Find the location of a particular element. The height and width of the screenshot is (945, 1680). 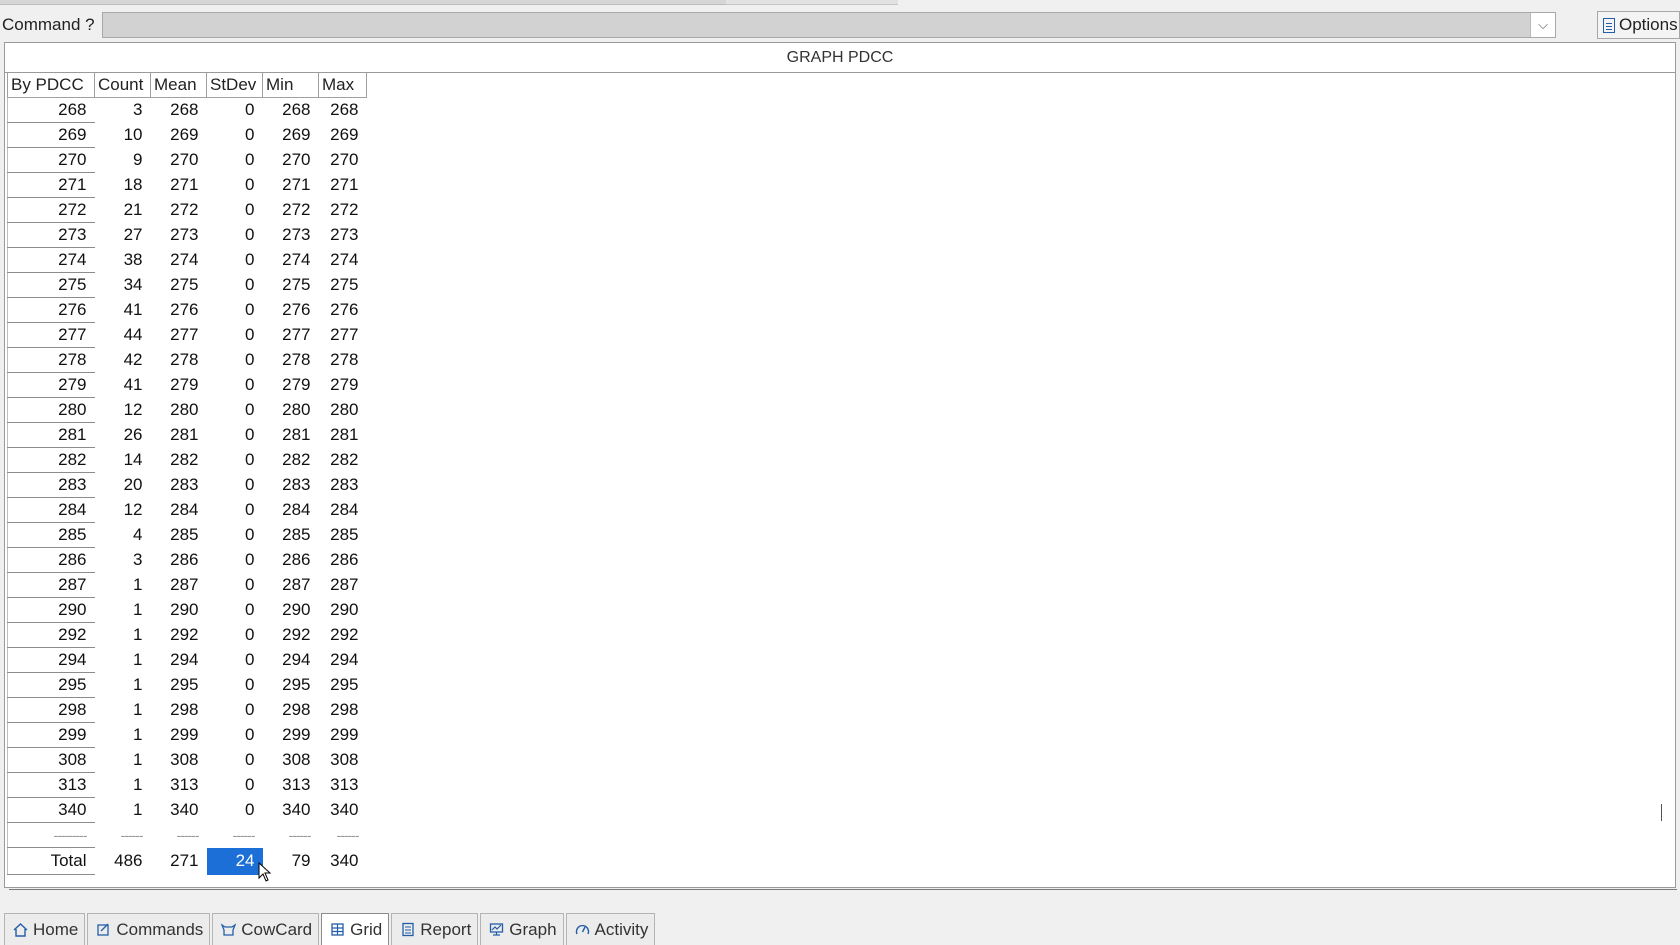

grid-cell: Total is located at coordinates (51, 861).